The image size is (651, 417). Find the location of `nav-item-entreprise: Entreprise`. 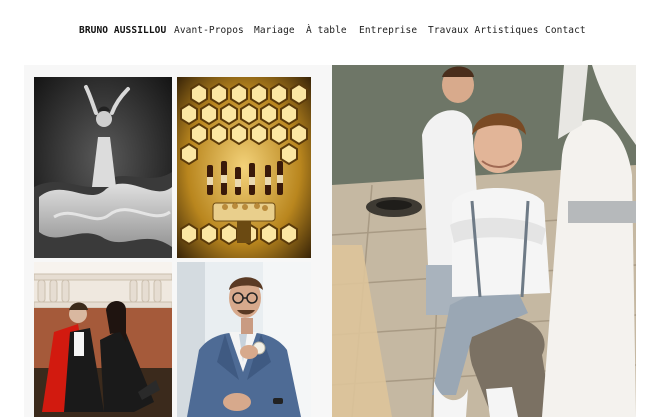

nav-item-entreprise: Entreprise is located at coordinates (388, 31).